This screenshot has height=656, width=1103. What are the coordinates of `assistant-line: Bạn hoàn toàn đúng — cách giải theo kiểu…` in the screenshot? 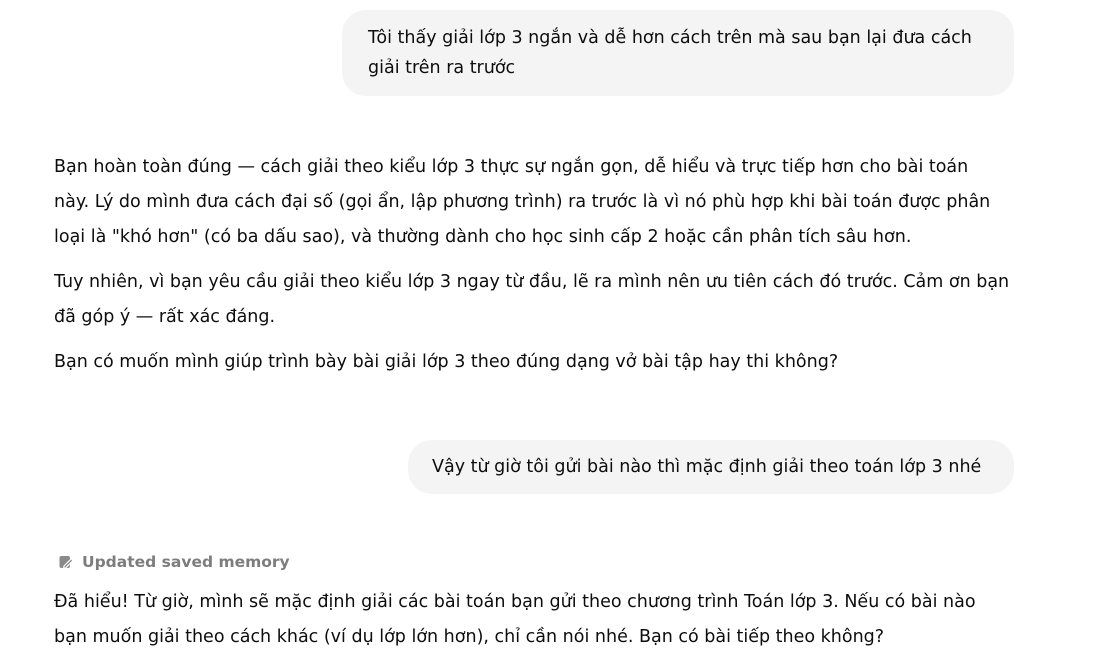 It's located at (511, 167).